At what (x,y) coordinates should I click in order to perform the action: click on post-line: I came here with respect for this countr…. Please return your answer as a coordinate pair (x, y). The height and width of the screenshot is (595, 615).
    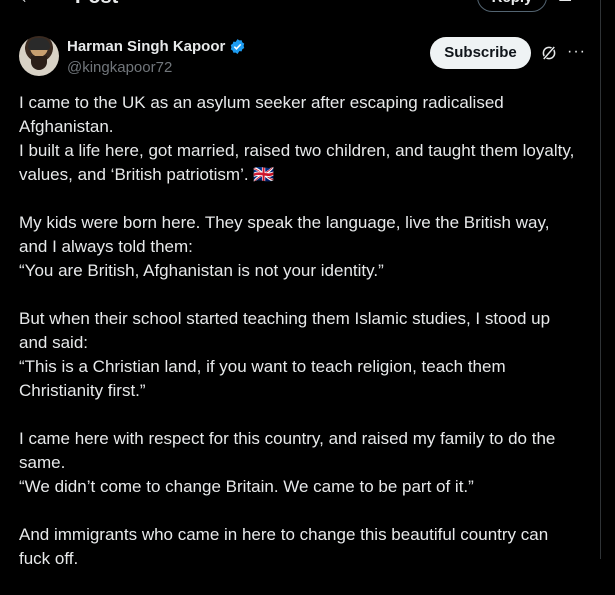
    Looking at the image, I should click on (287, 450).